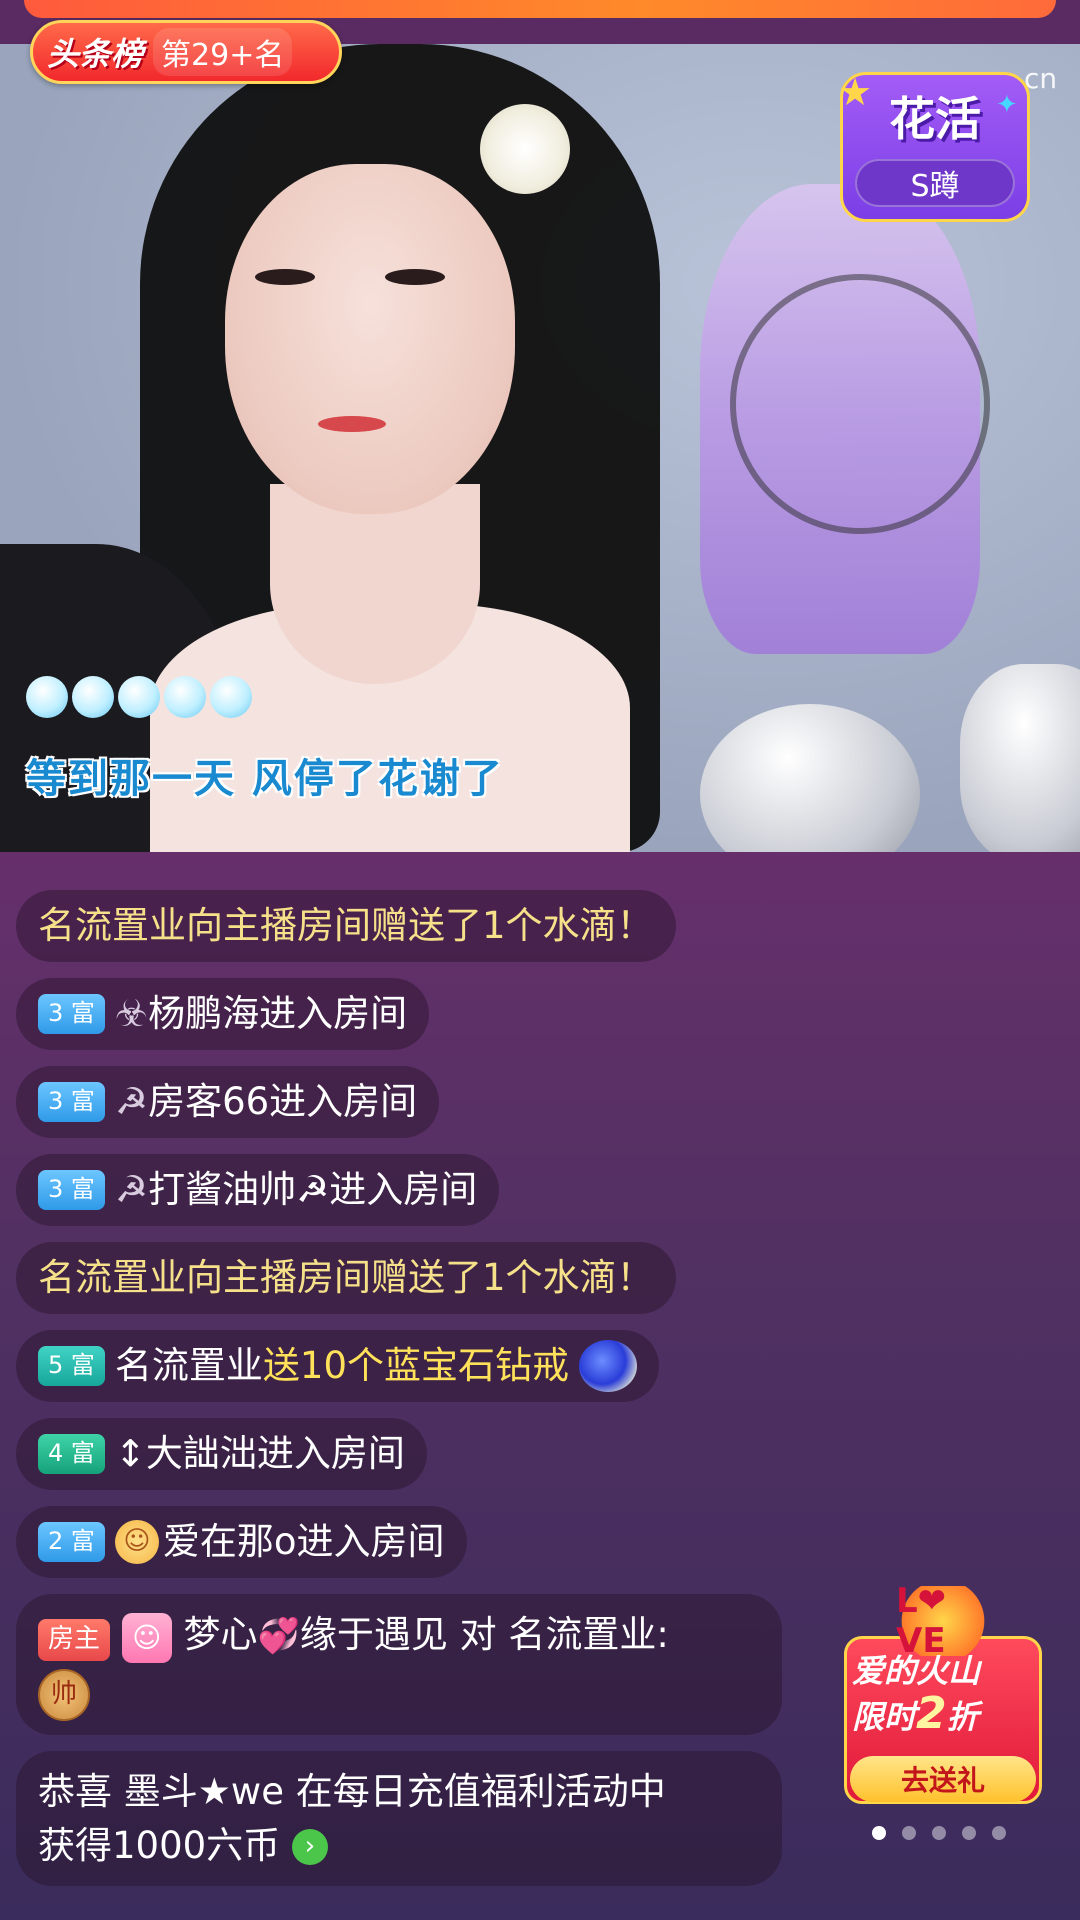  I want to click on activity-pill: S蹲, so click(935, 183).